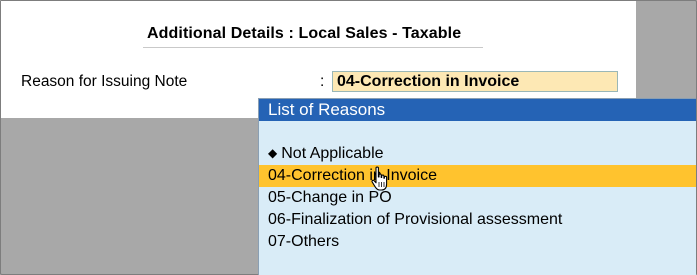 This screenshot has width=697, height=275. Describe the element at coordinates (475, 81) in the screenshot. I see `reason-for-issuing-note-field: 04-Correction in Invoice` at that location.